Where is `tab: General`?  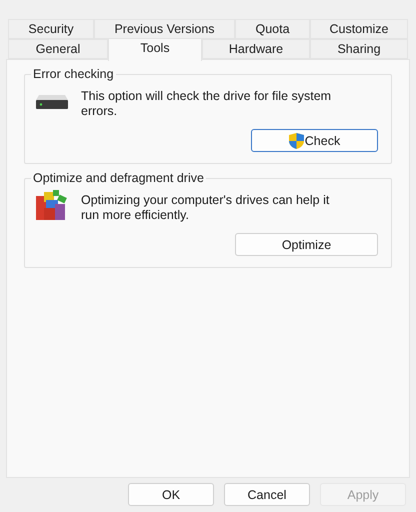
tab: General is located at coordinates (58, 49).